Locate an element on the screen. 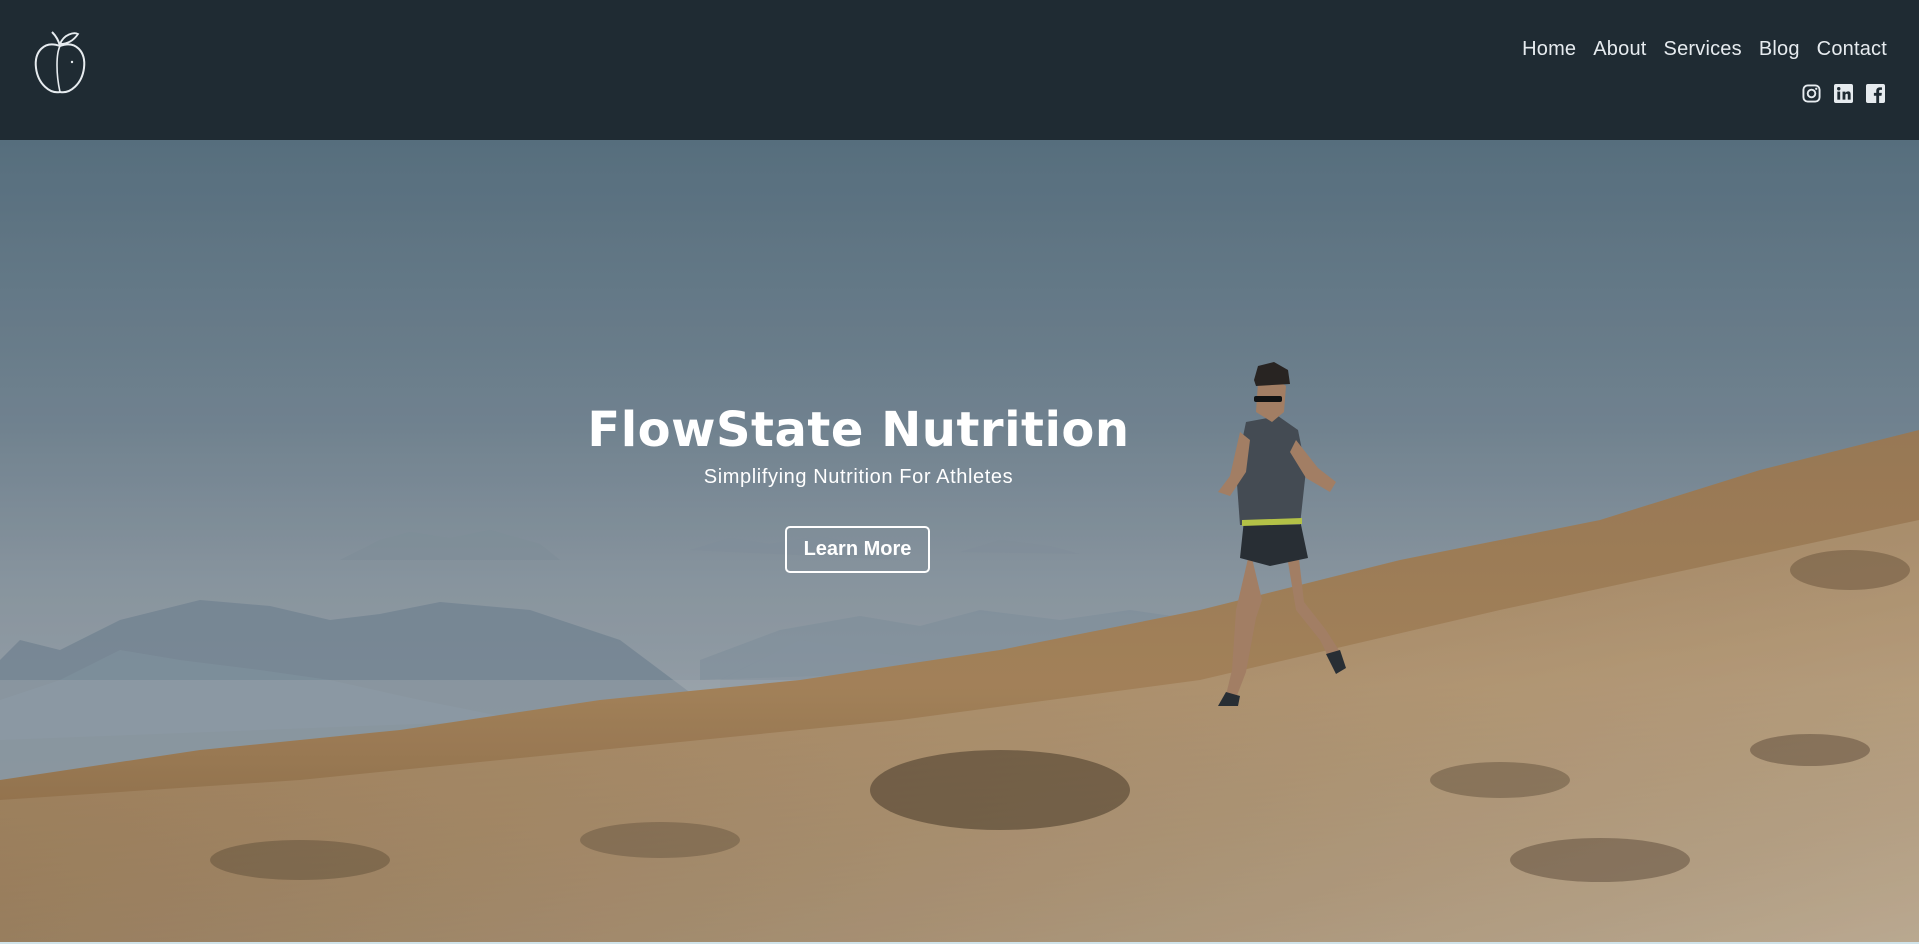  hero-title: FlowState Nutrition is located at coordinates (858, 430).